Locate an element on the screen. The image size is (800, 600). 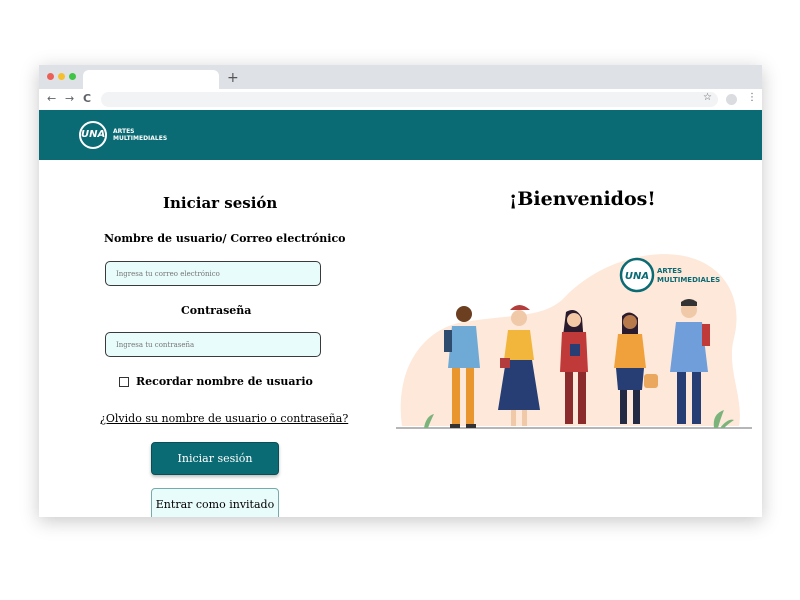
maximize-window-button is located at coordinates (72, 76).